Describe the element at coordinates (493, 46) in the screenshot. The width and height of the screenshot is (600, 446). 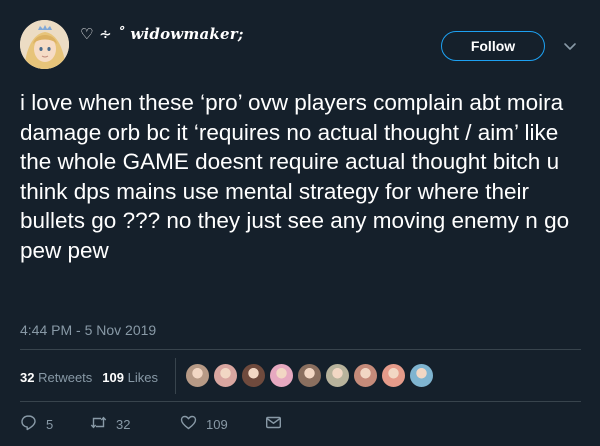
I see `follow-button: Follow` at that location.